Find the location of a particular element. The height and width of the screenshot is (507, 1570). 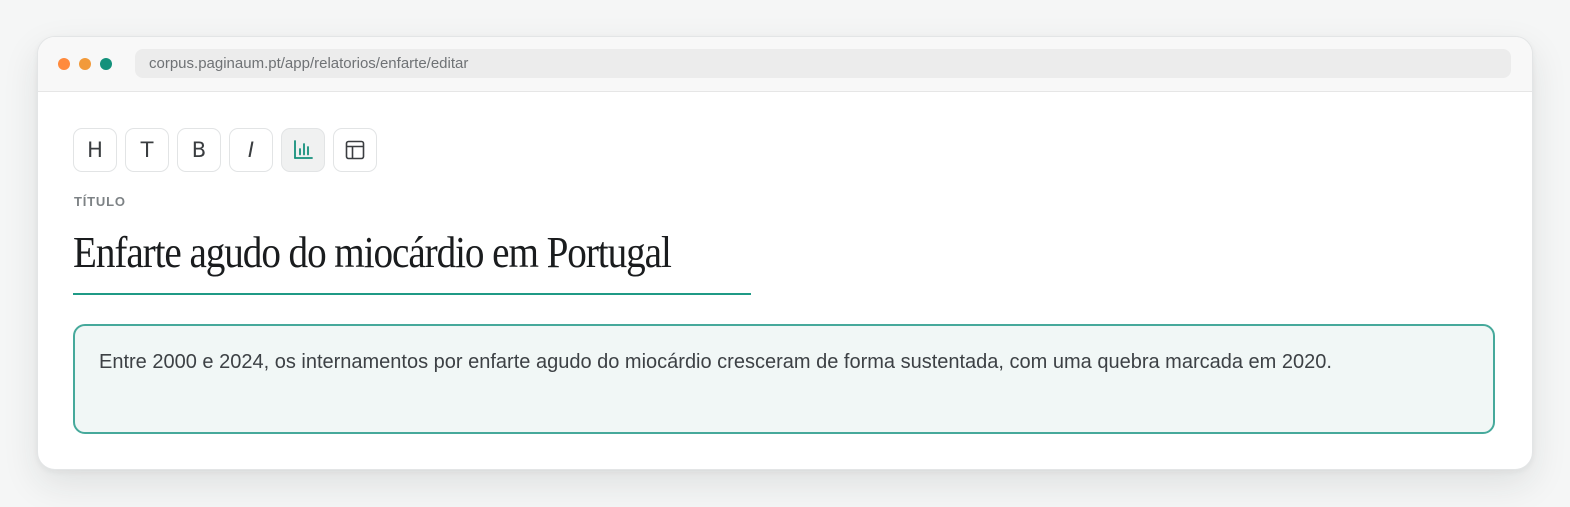

title-input-value: Enfarte agudo do miocárdio em Portugal is located at coordinates (372, 252).